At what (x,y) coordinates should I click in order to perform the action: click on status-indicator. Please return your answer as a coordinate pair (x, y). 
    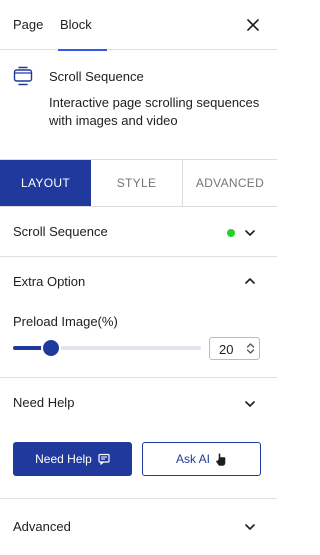
    Looking at the image, I should click on (231, 233).